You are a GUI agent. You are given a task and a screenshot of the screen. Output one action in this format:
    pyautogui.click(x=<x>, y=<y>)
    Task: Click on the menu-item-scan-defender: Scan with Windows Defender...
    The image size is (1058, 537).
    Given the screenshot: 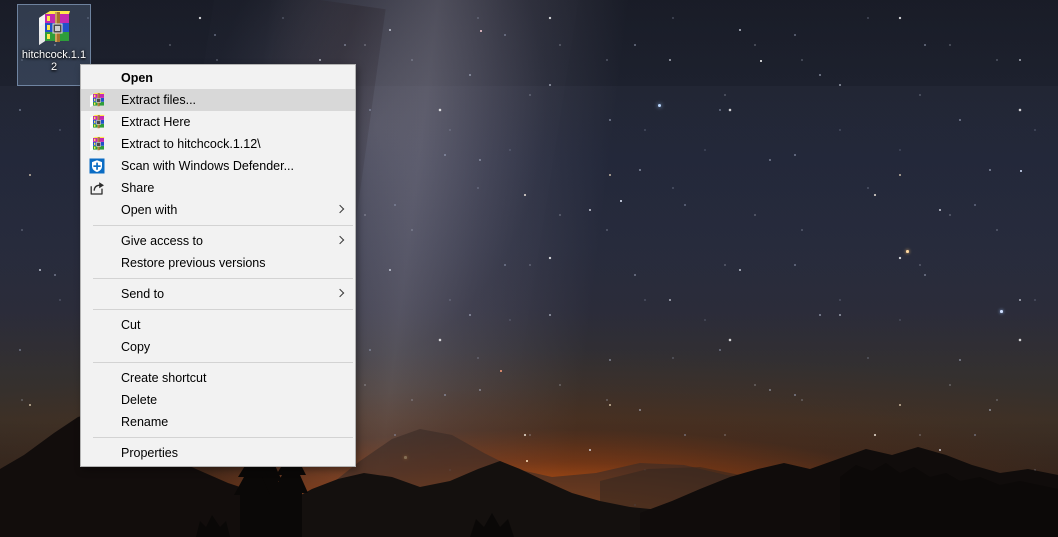 What is the action you would take?
    pyautogui.click(x=218, y=166)
    